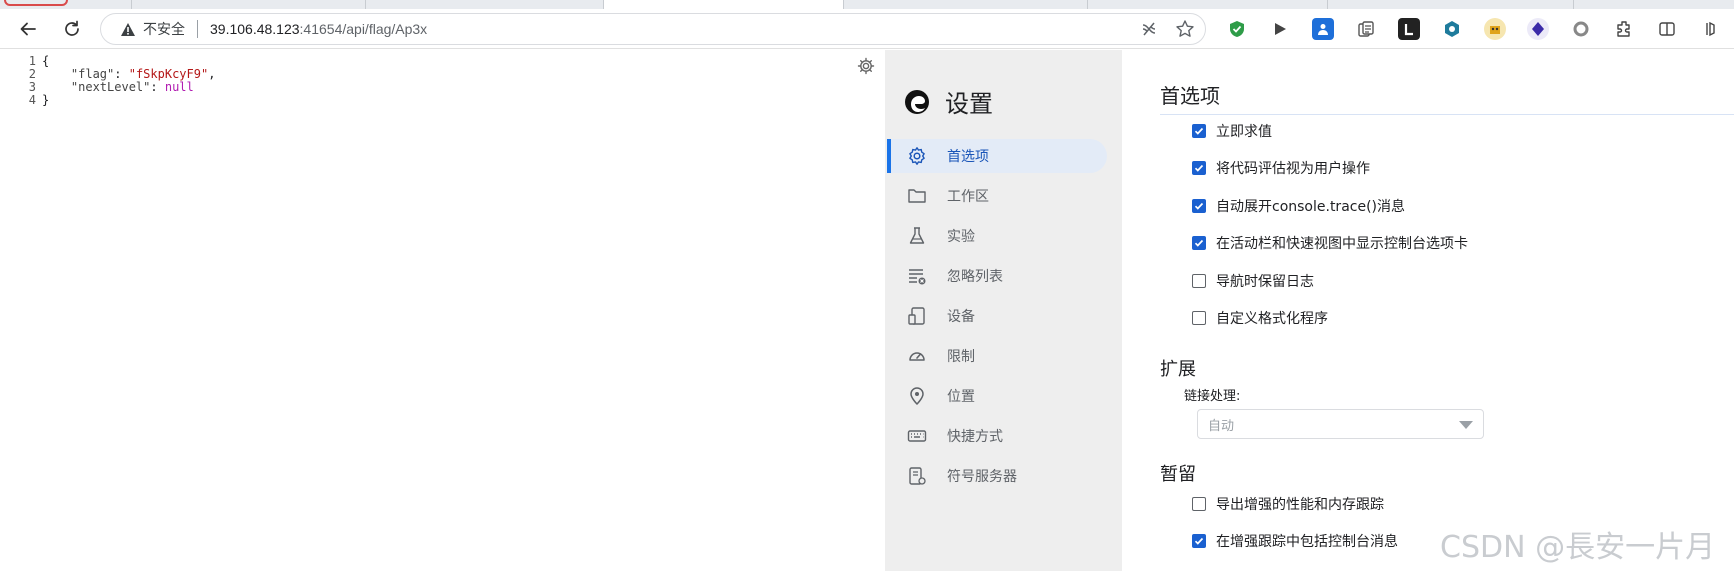 The height and width of the screenshot is (571, 1734). Describe the element at coordinates (1711, 29) in the screenshot. I see `favorites-bar-icon` at that location.